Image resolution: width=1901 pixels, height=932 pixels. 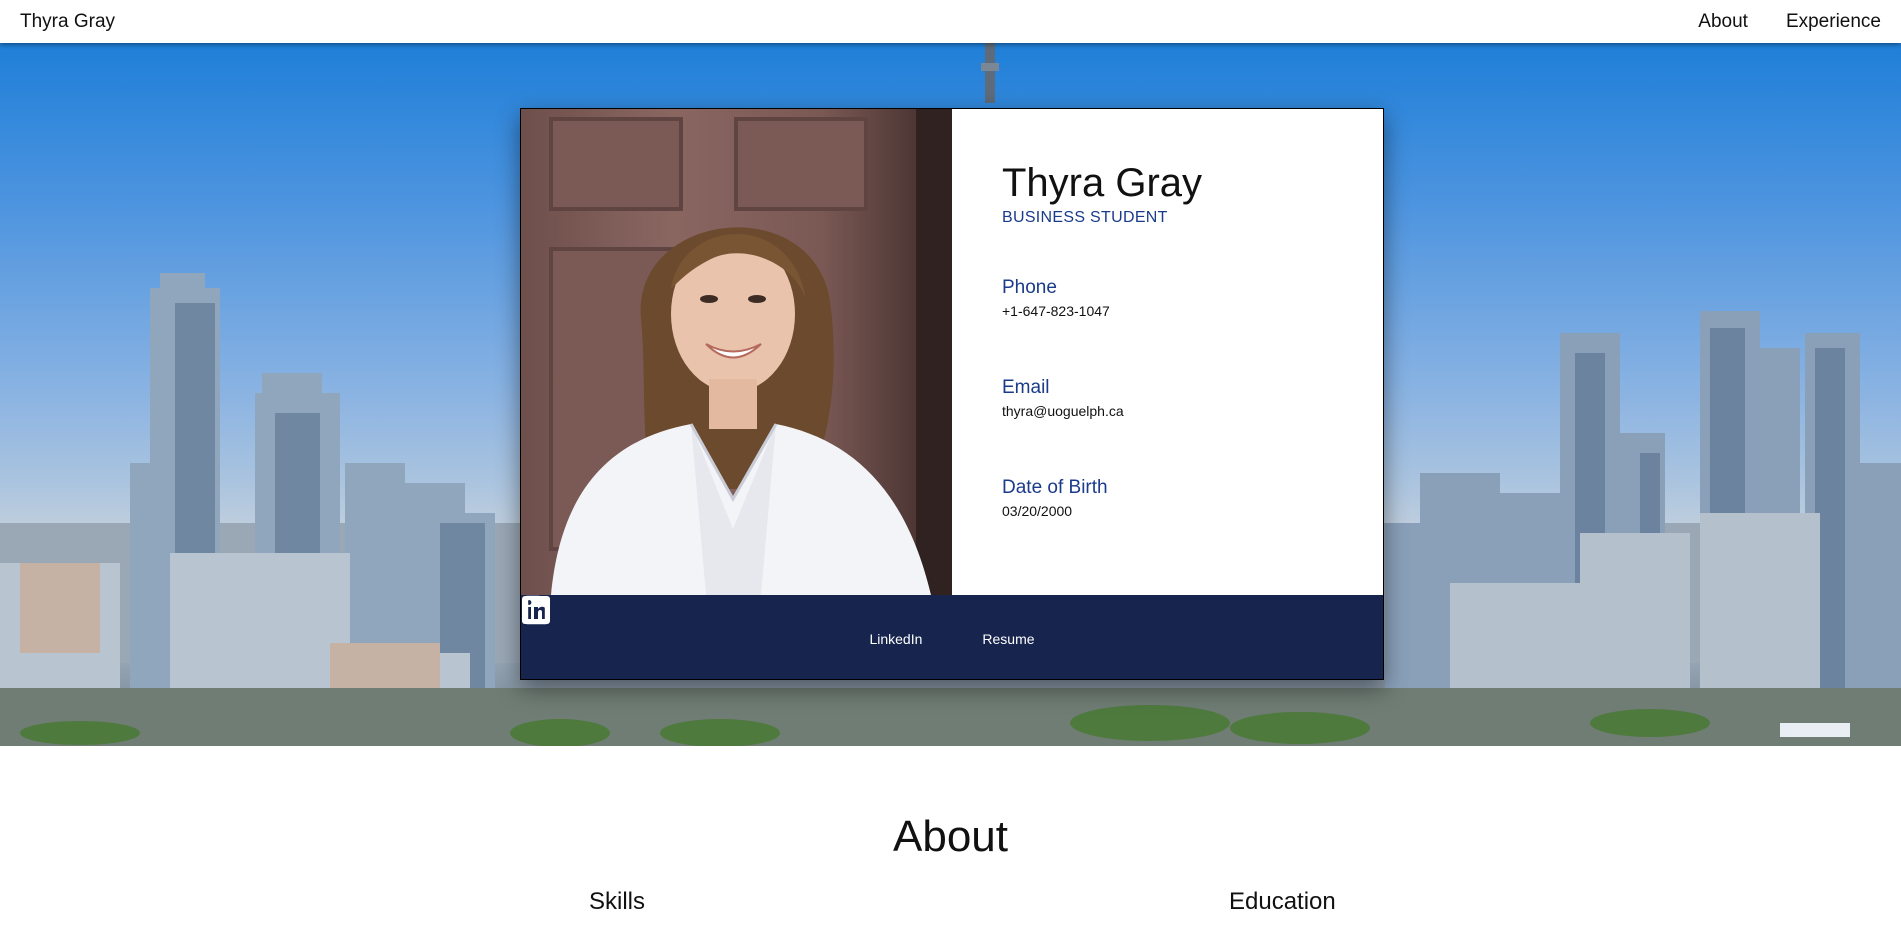 I want to click on phone-value: +1-647-823-1047, so click(x=1056, y=311).